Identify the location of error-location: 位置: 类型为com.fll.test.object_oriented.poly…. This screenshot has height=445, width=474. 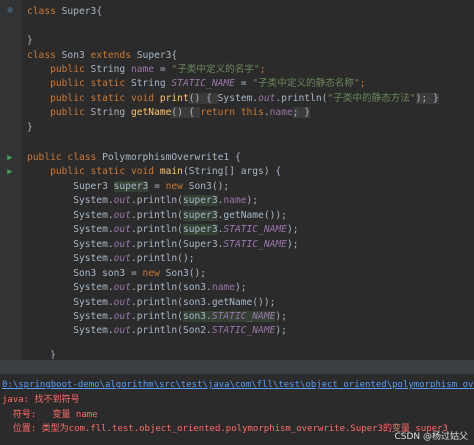
(225, 429).